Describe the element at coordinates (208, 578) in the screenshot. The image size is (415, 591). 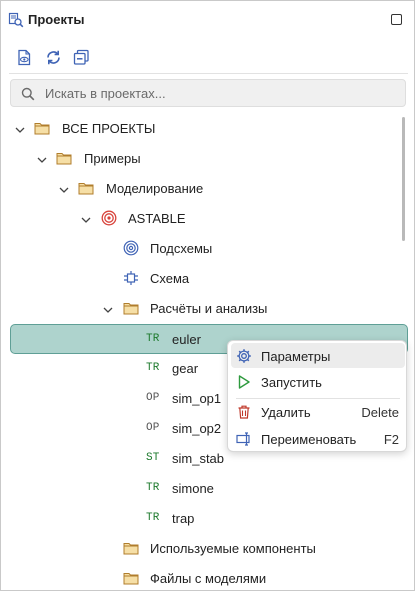
I see `tree-node-label: Файлы с моделями` at that location.